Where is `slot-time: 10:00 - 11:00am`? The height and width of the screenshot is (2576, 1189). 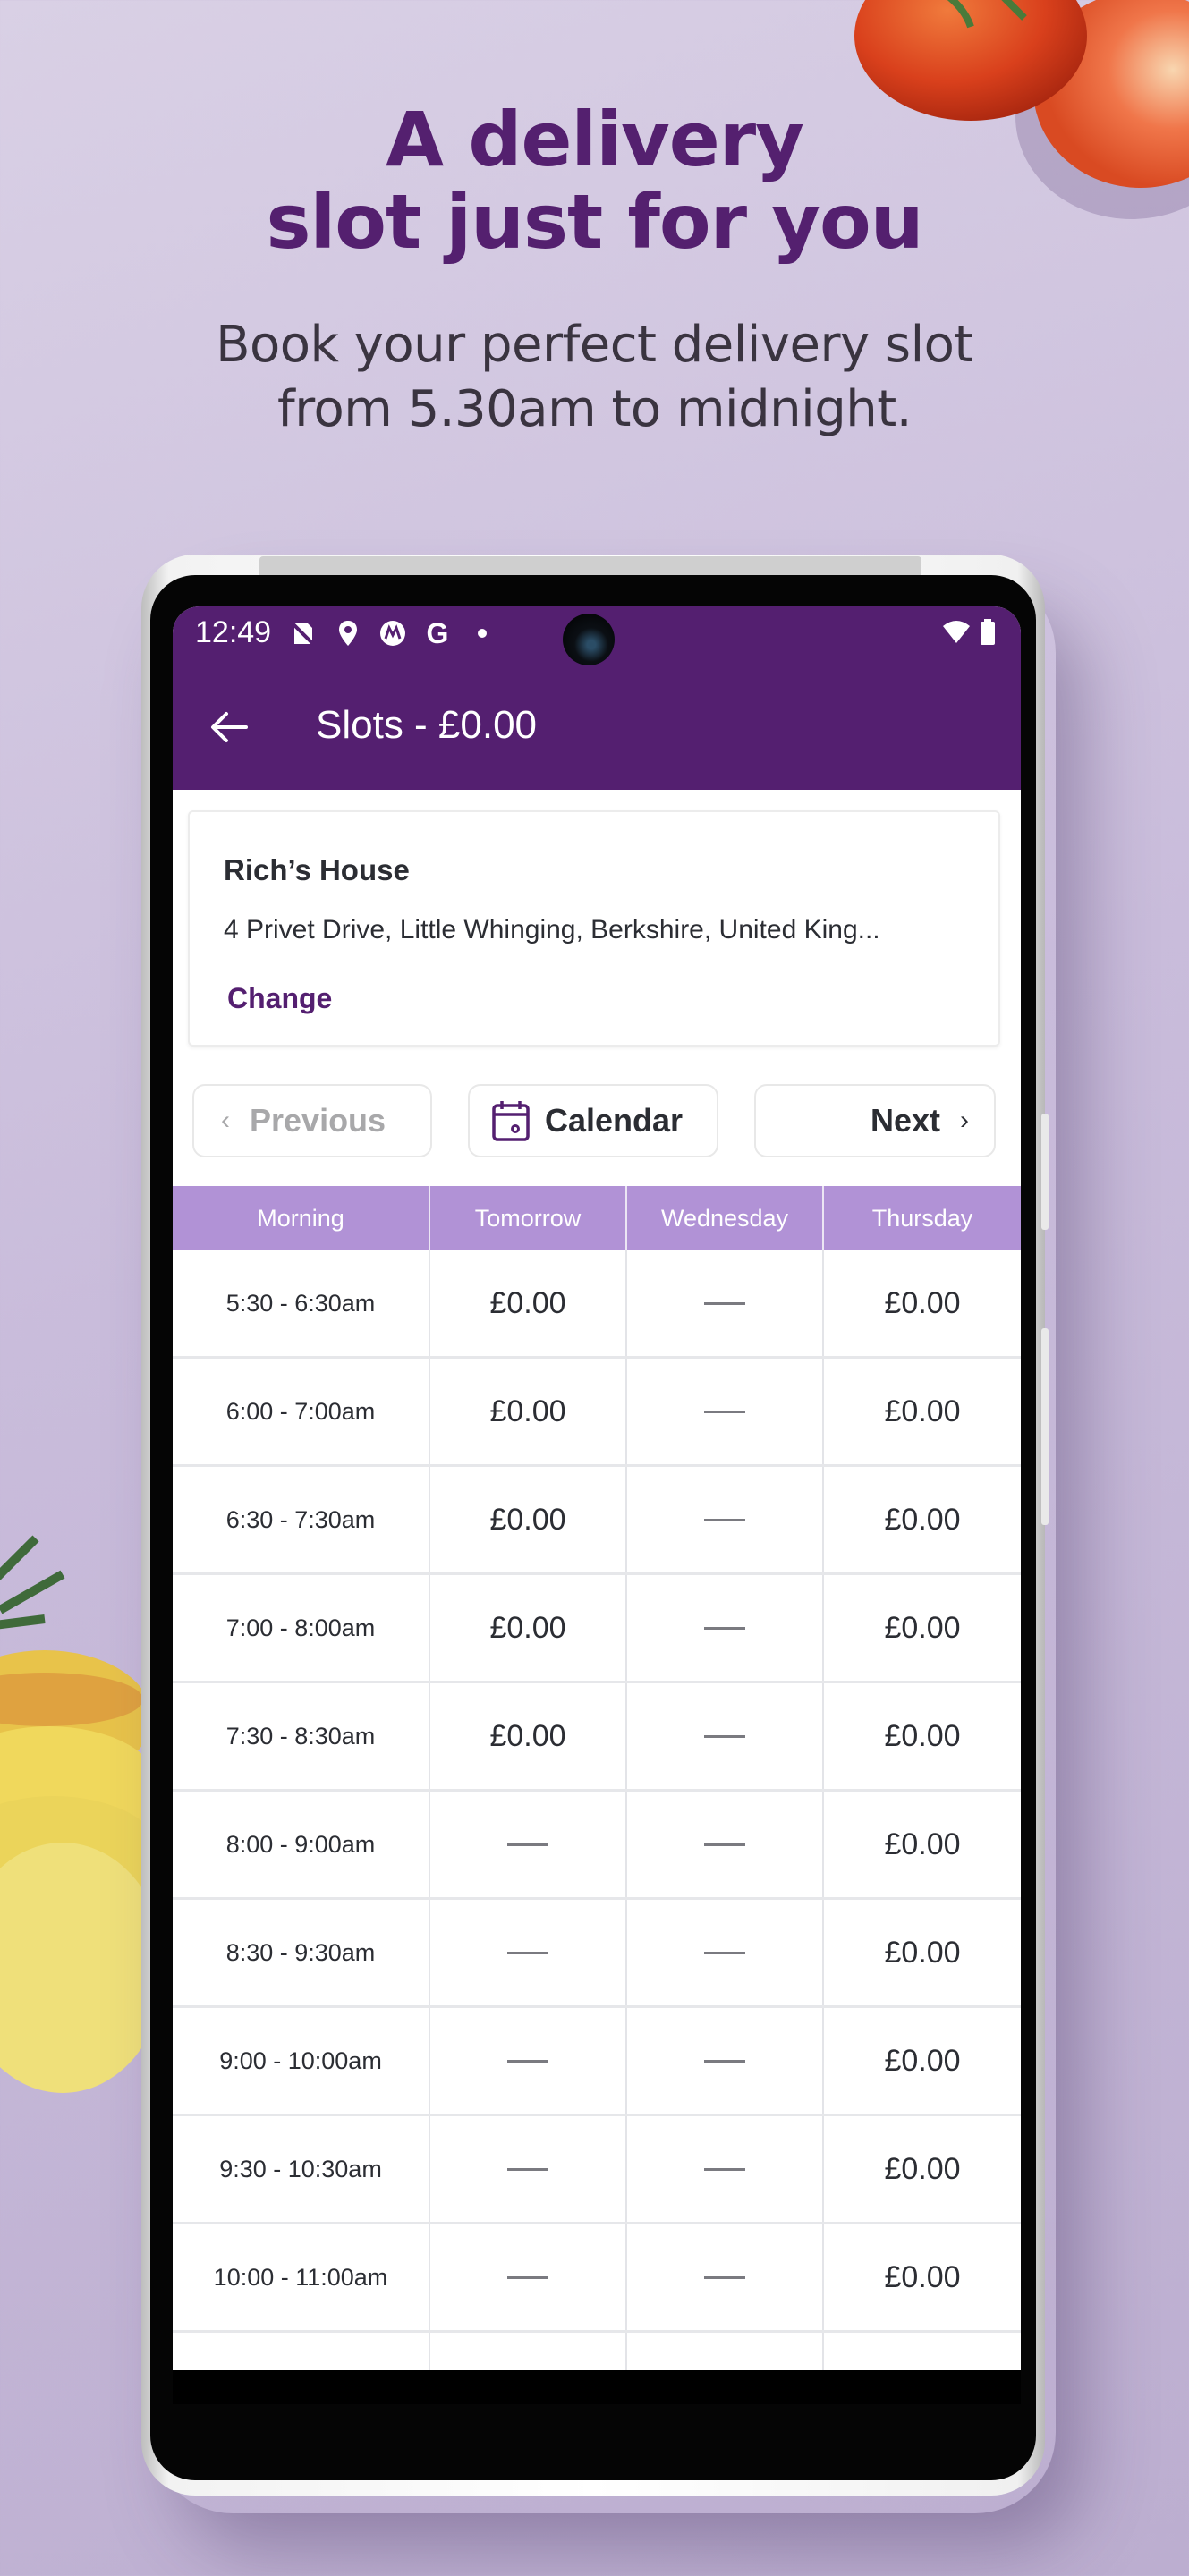
slot-time: 10:00 - 11:00am is located at coordinates (301, 2277).